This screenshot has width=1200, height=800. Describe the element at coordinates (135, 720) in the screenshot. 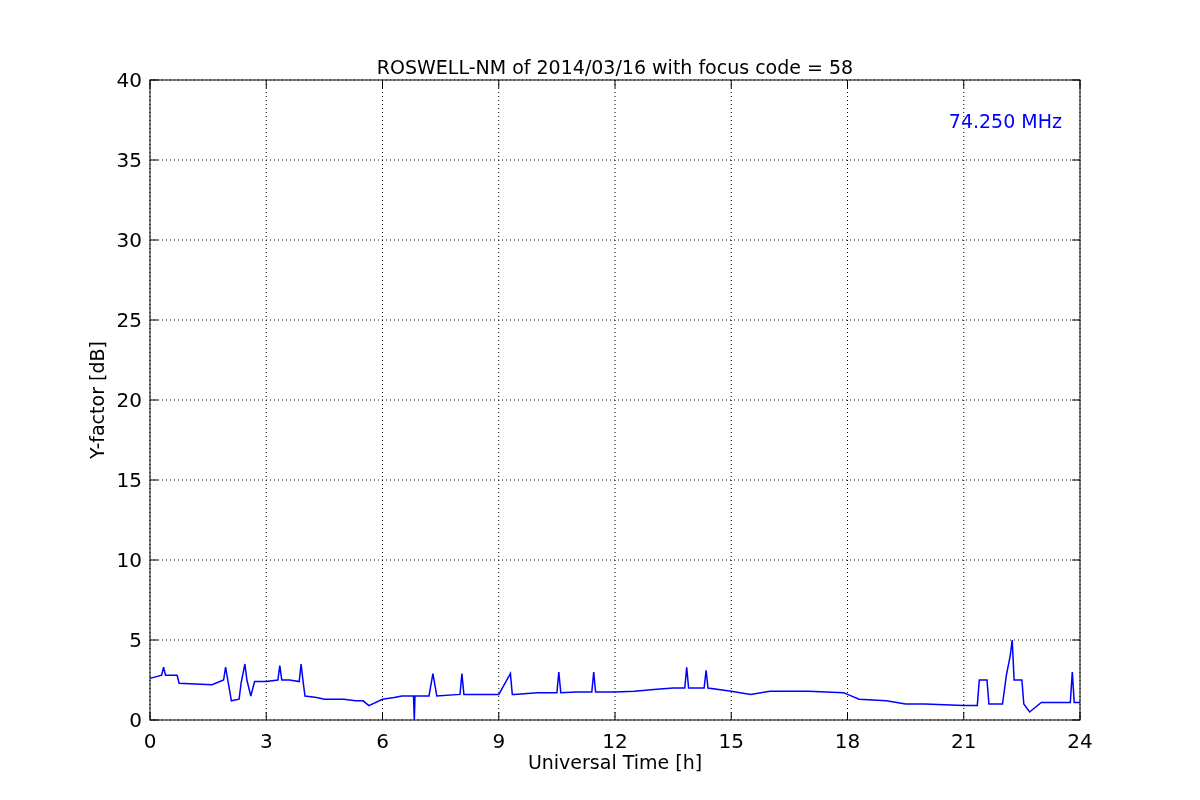

I see `y-tick-label: 0` at that location.